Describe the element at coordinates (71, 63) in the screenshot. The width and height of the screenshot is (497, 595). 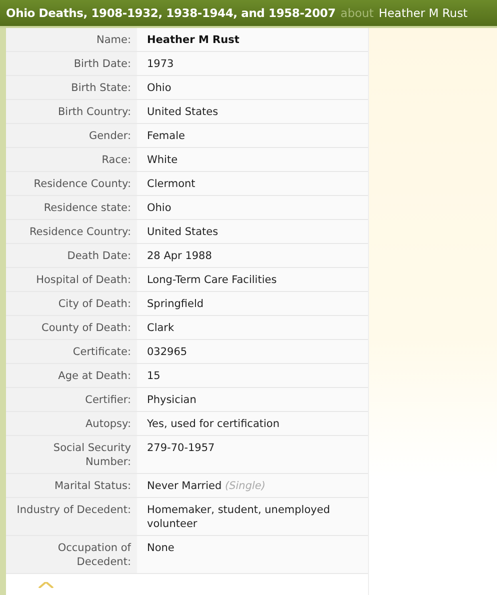
I see `field-label: Birth Date:` at that location.